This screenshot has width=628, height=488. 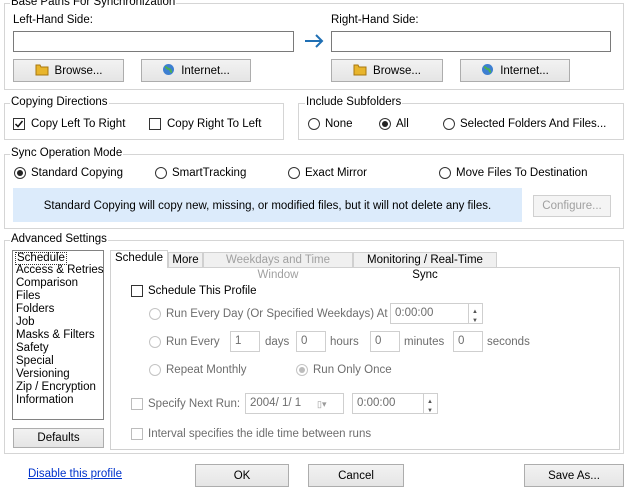 I want to click on ok-button: OK, so click(x=242, y=475).